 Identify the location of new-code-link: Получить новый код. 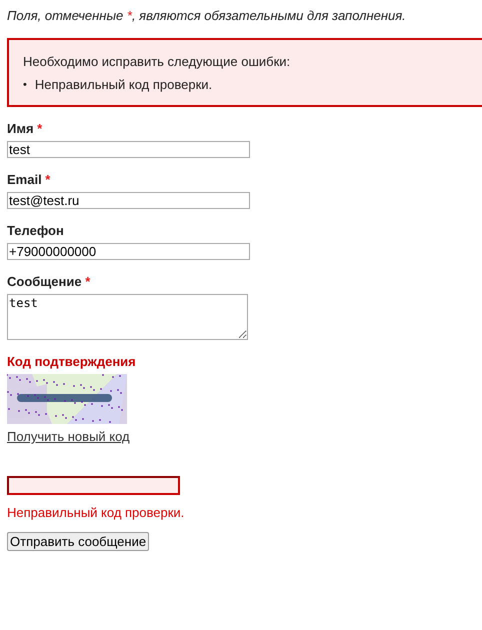
(68, 436).